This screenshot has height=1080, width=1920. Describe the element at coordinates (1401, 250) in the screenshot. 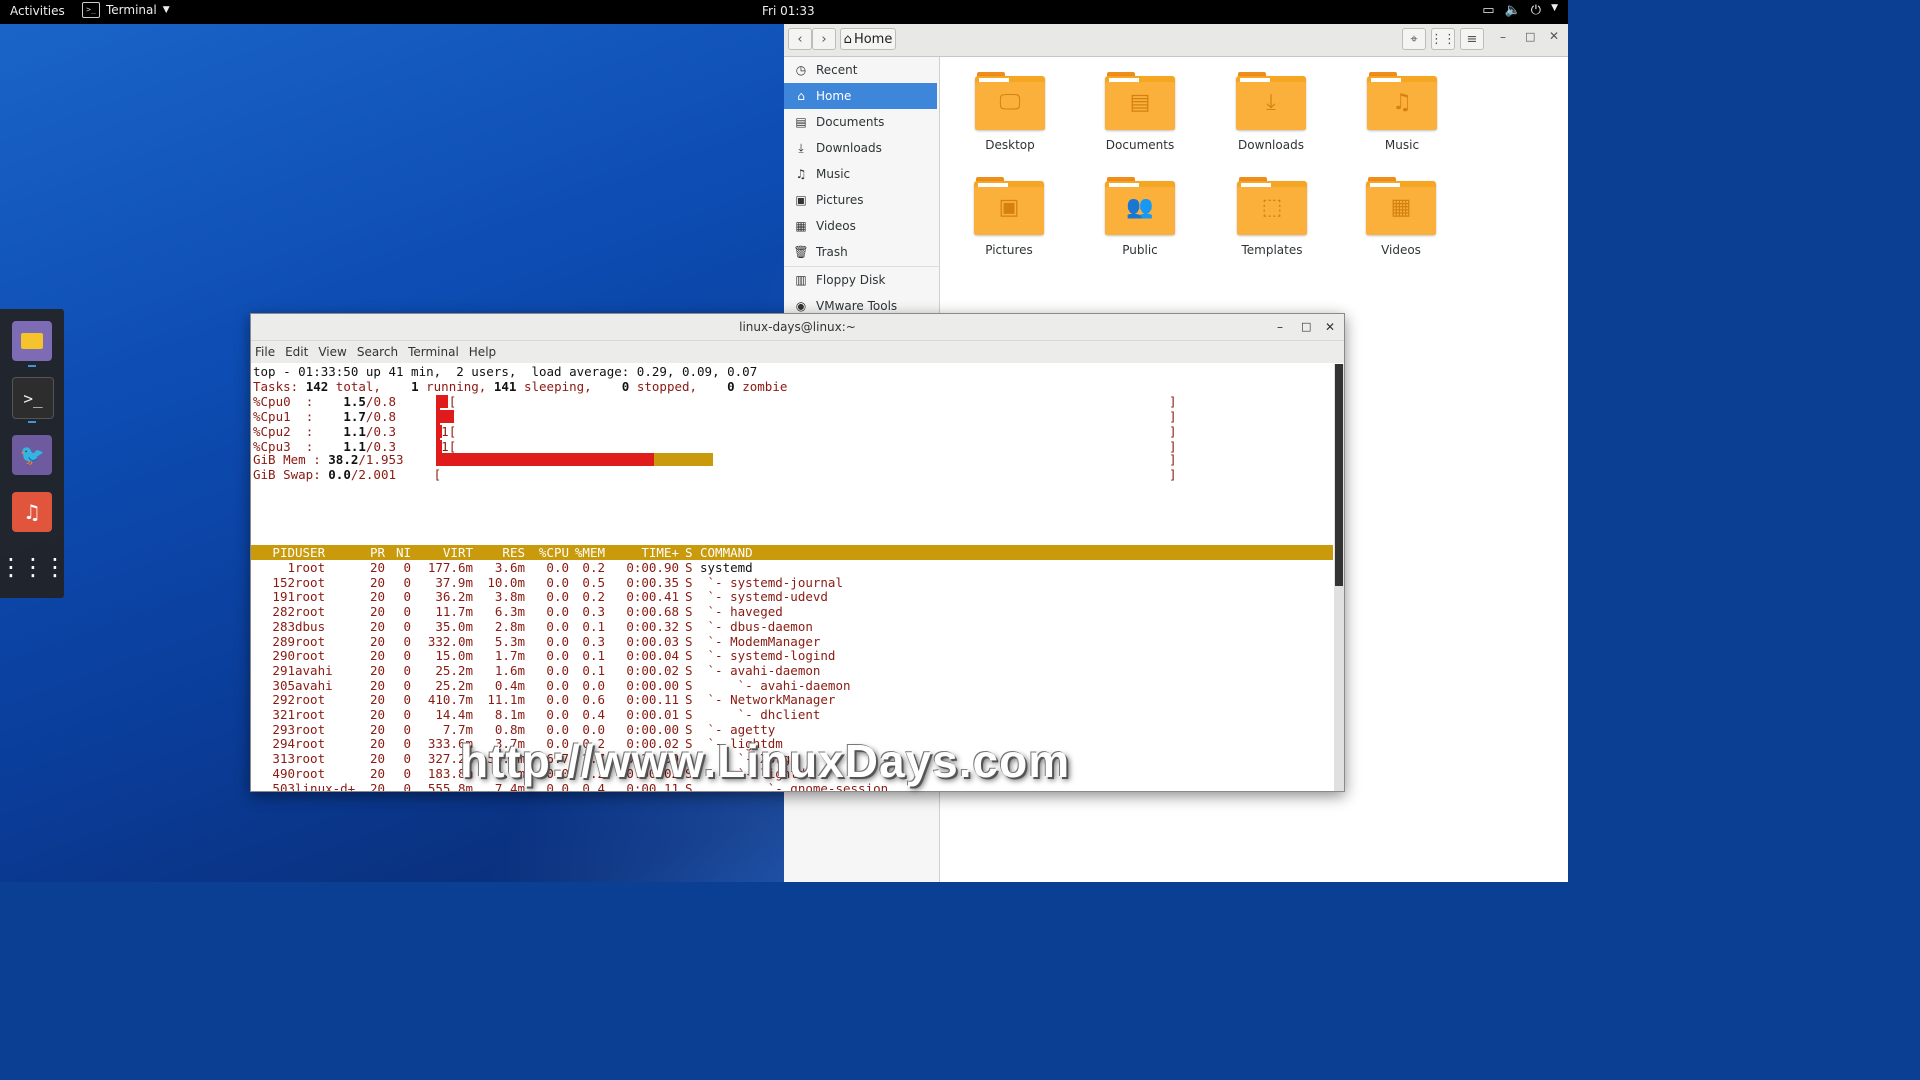

I see `folder-label: Videos` at that location.